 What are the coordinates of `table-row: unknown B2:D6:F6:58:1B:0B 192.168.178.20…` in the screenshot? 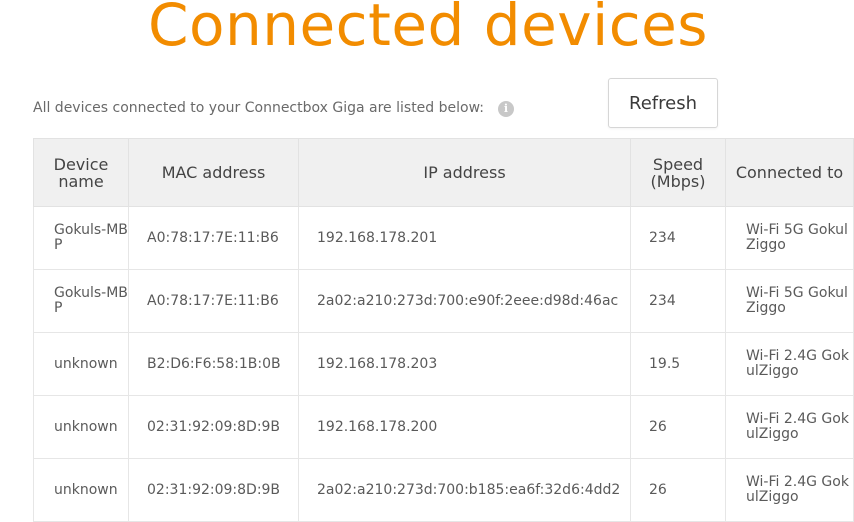 It's located at (443, 364).